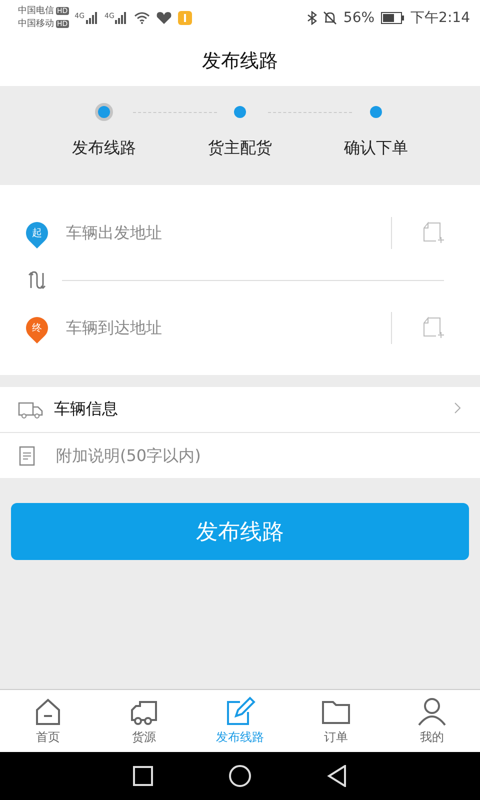 The image size is (480, 800). I want to click on publish-button: 发布线路, so click(240, 531).